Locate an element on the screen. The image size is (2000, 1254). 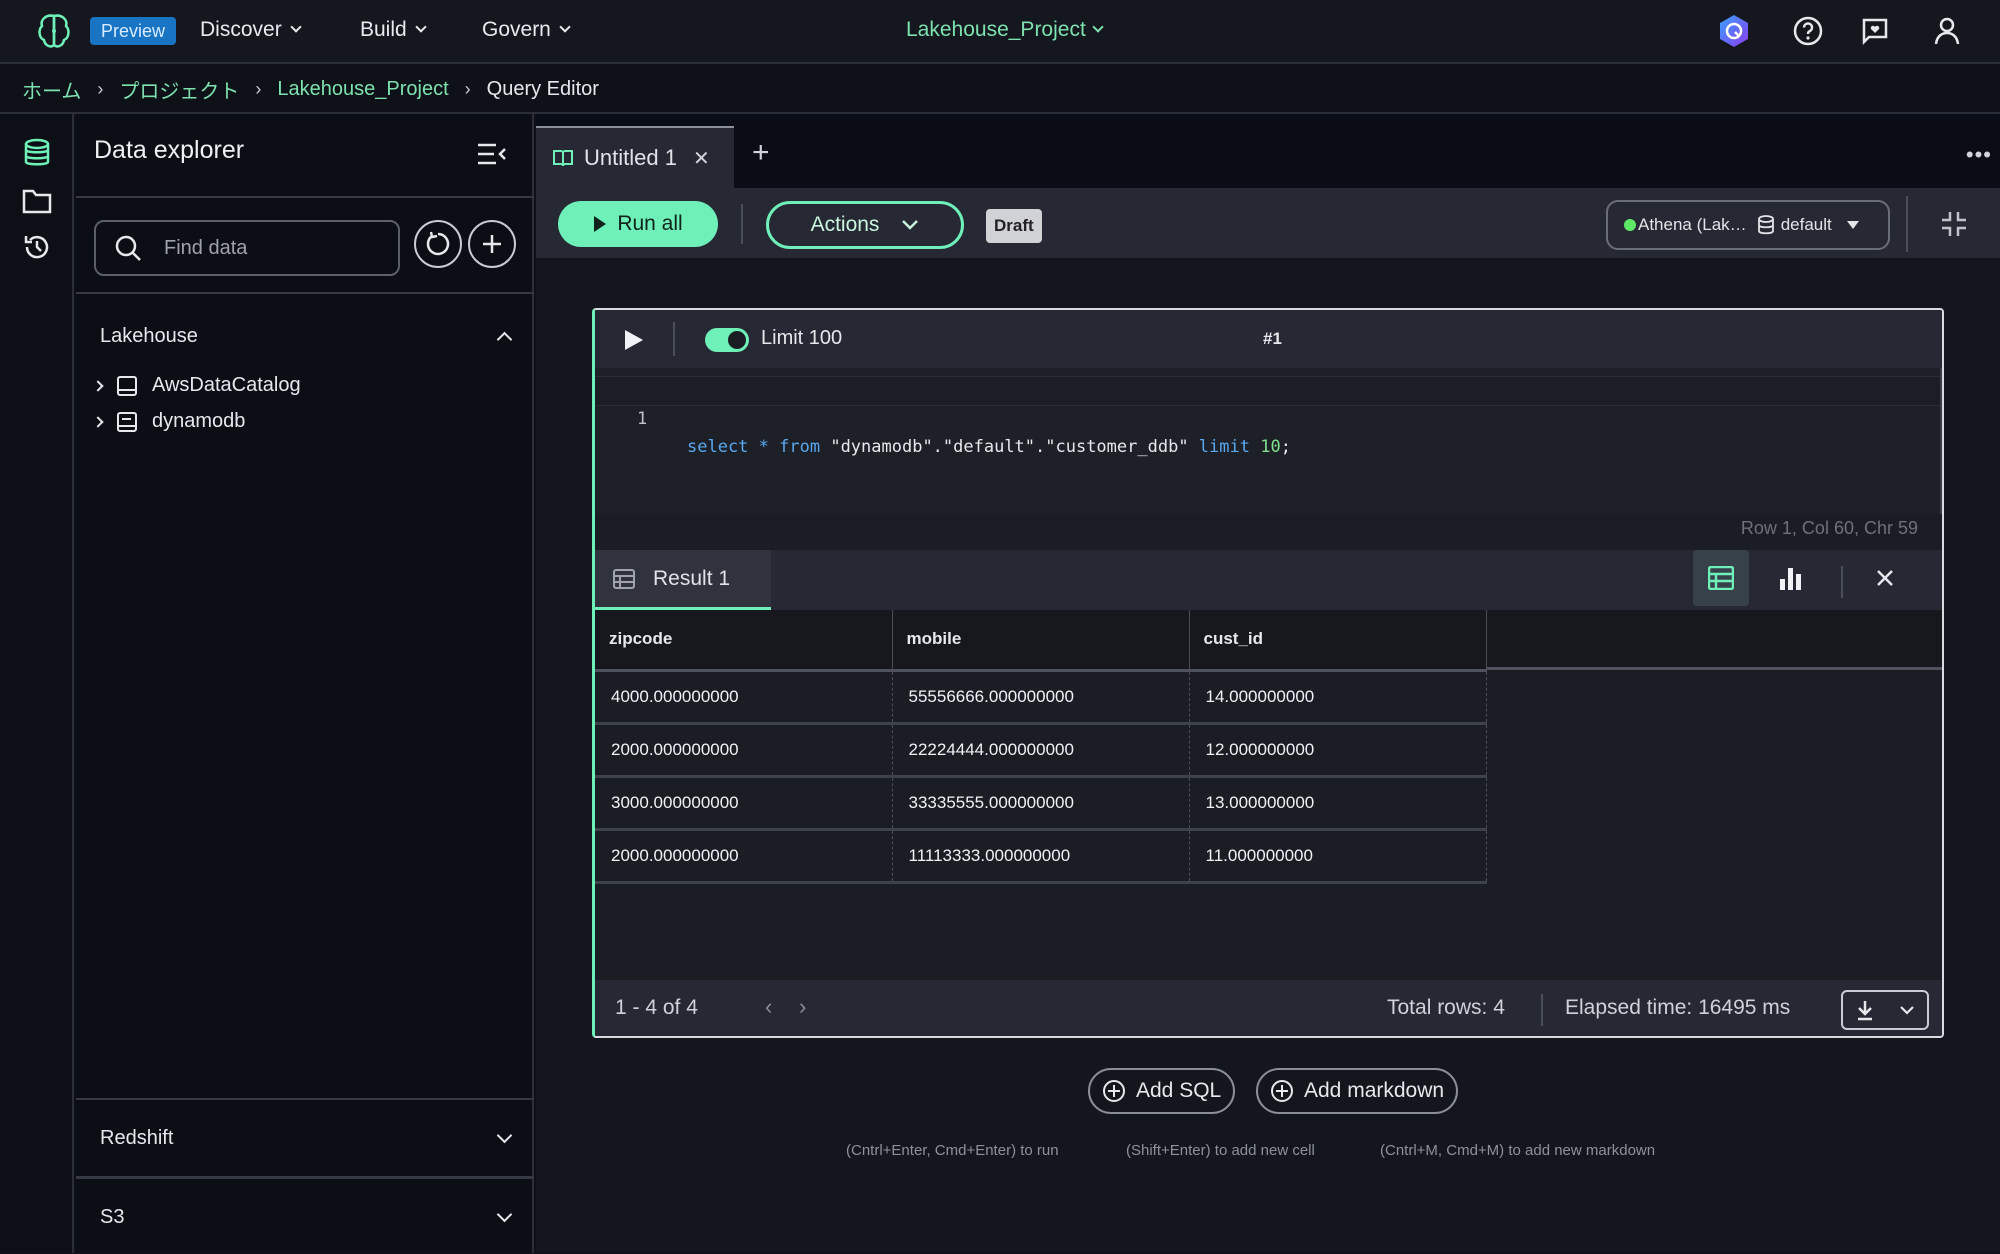
tree-item-awsdatacatalog: AwsDataCatalog is located at coordinates (196, 385).